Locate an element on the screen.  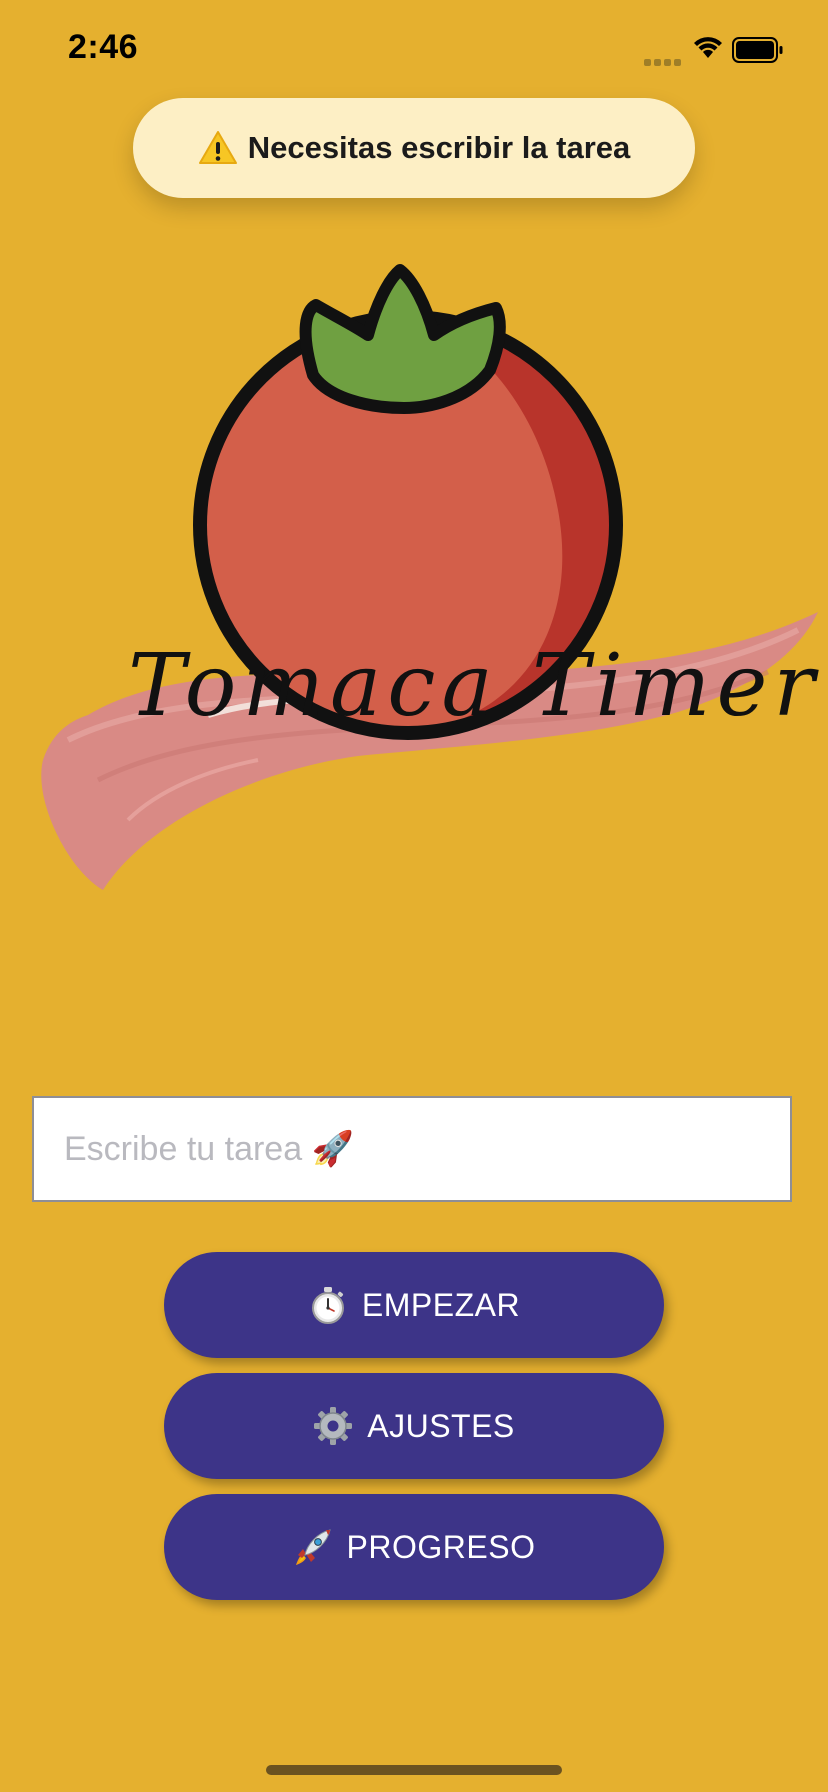
status-bar: 2:46 is located at coordinates (414, 50).